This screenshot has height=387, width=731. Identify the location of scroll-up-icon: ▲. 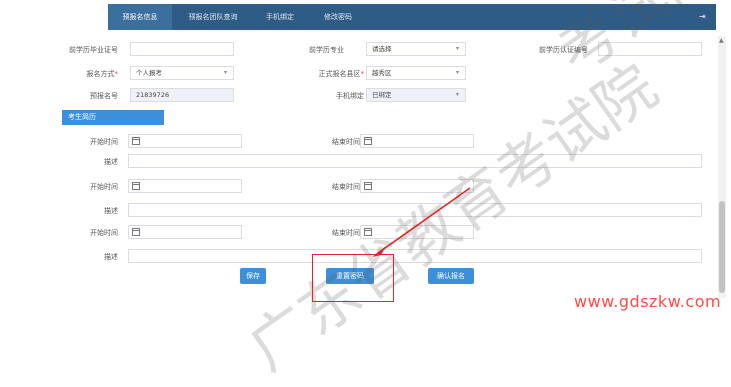
(721, 41).